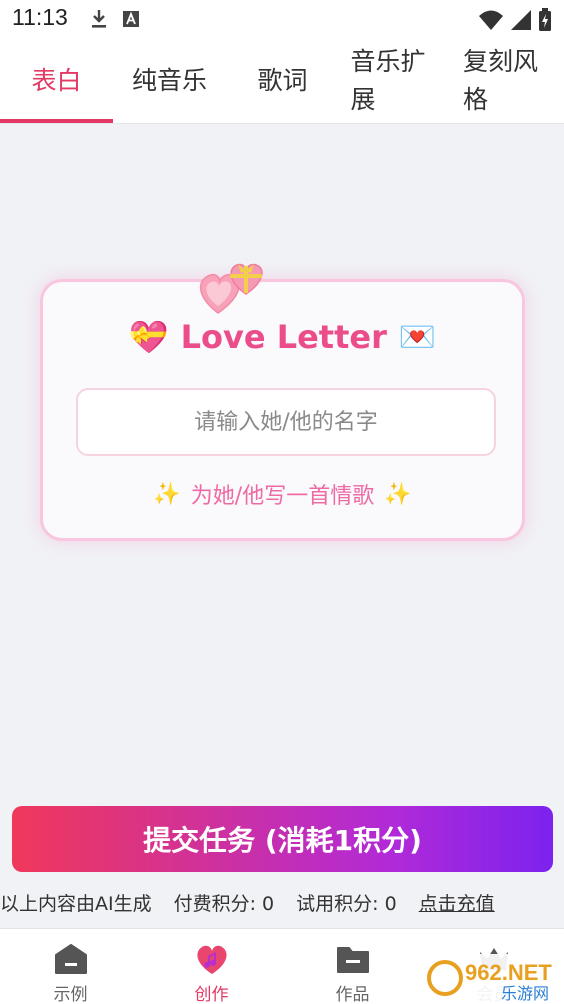  I want to click on tab-label: 音乐扩展, so click(388, 80).